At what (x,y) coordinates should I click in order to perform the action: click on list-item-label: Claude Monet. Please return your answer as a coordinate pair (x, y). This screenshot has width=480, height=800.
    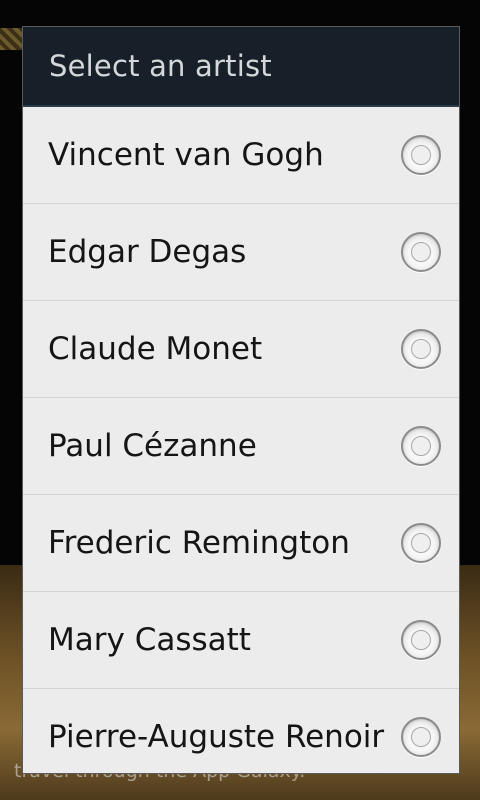
    Looking at the image, I should click on (155, 349).